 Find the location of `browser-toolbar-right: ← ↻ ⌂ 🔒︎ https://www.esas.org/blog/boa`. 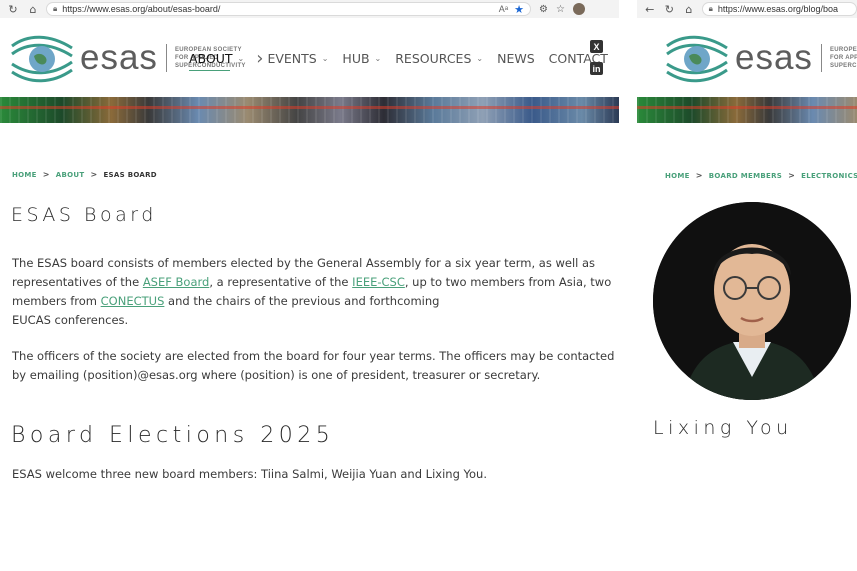

browser-toolbar-right: ← ↻ ⌂ 🔒︎ https://www.esas.org/blog/boa is located at coordinates (747, 9).